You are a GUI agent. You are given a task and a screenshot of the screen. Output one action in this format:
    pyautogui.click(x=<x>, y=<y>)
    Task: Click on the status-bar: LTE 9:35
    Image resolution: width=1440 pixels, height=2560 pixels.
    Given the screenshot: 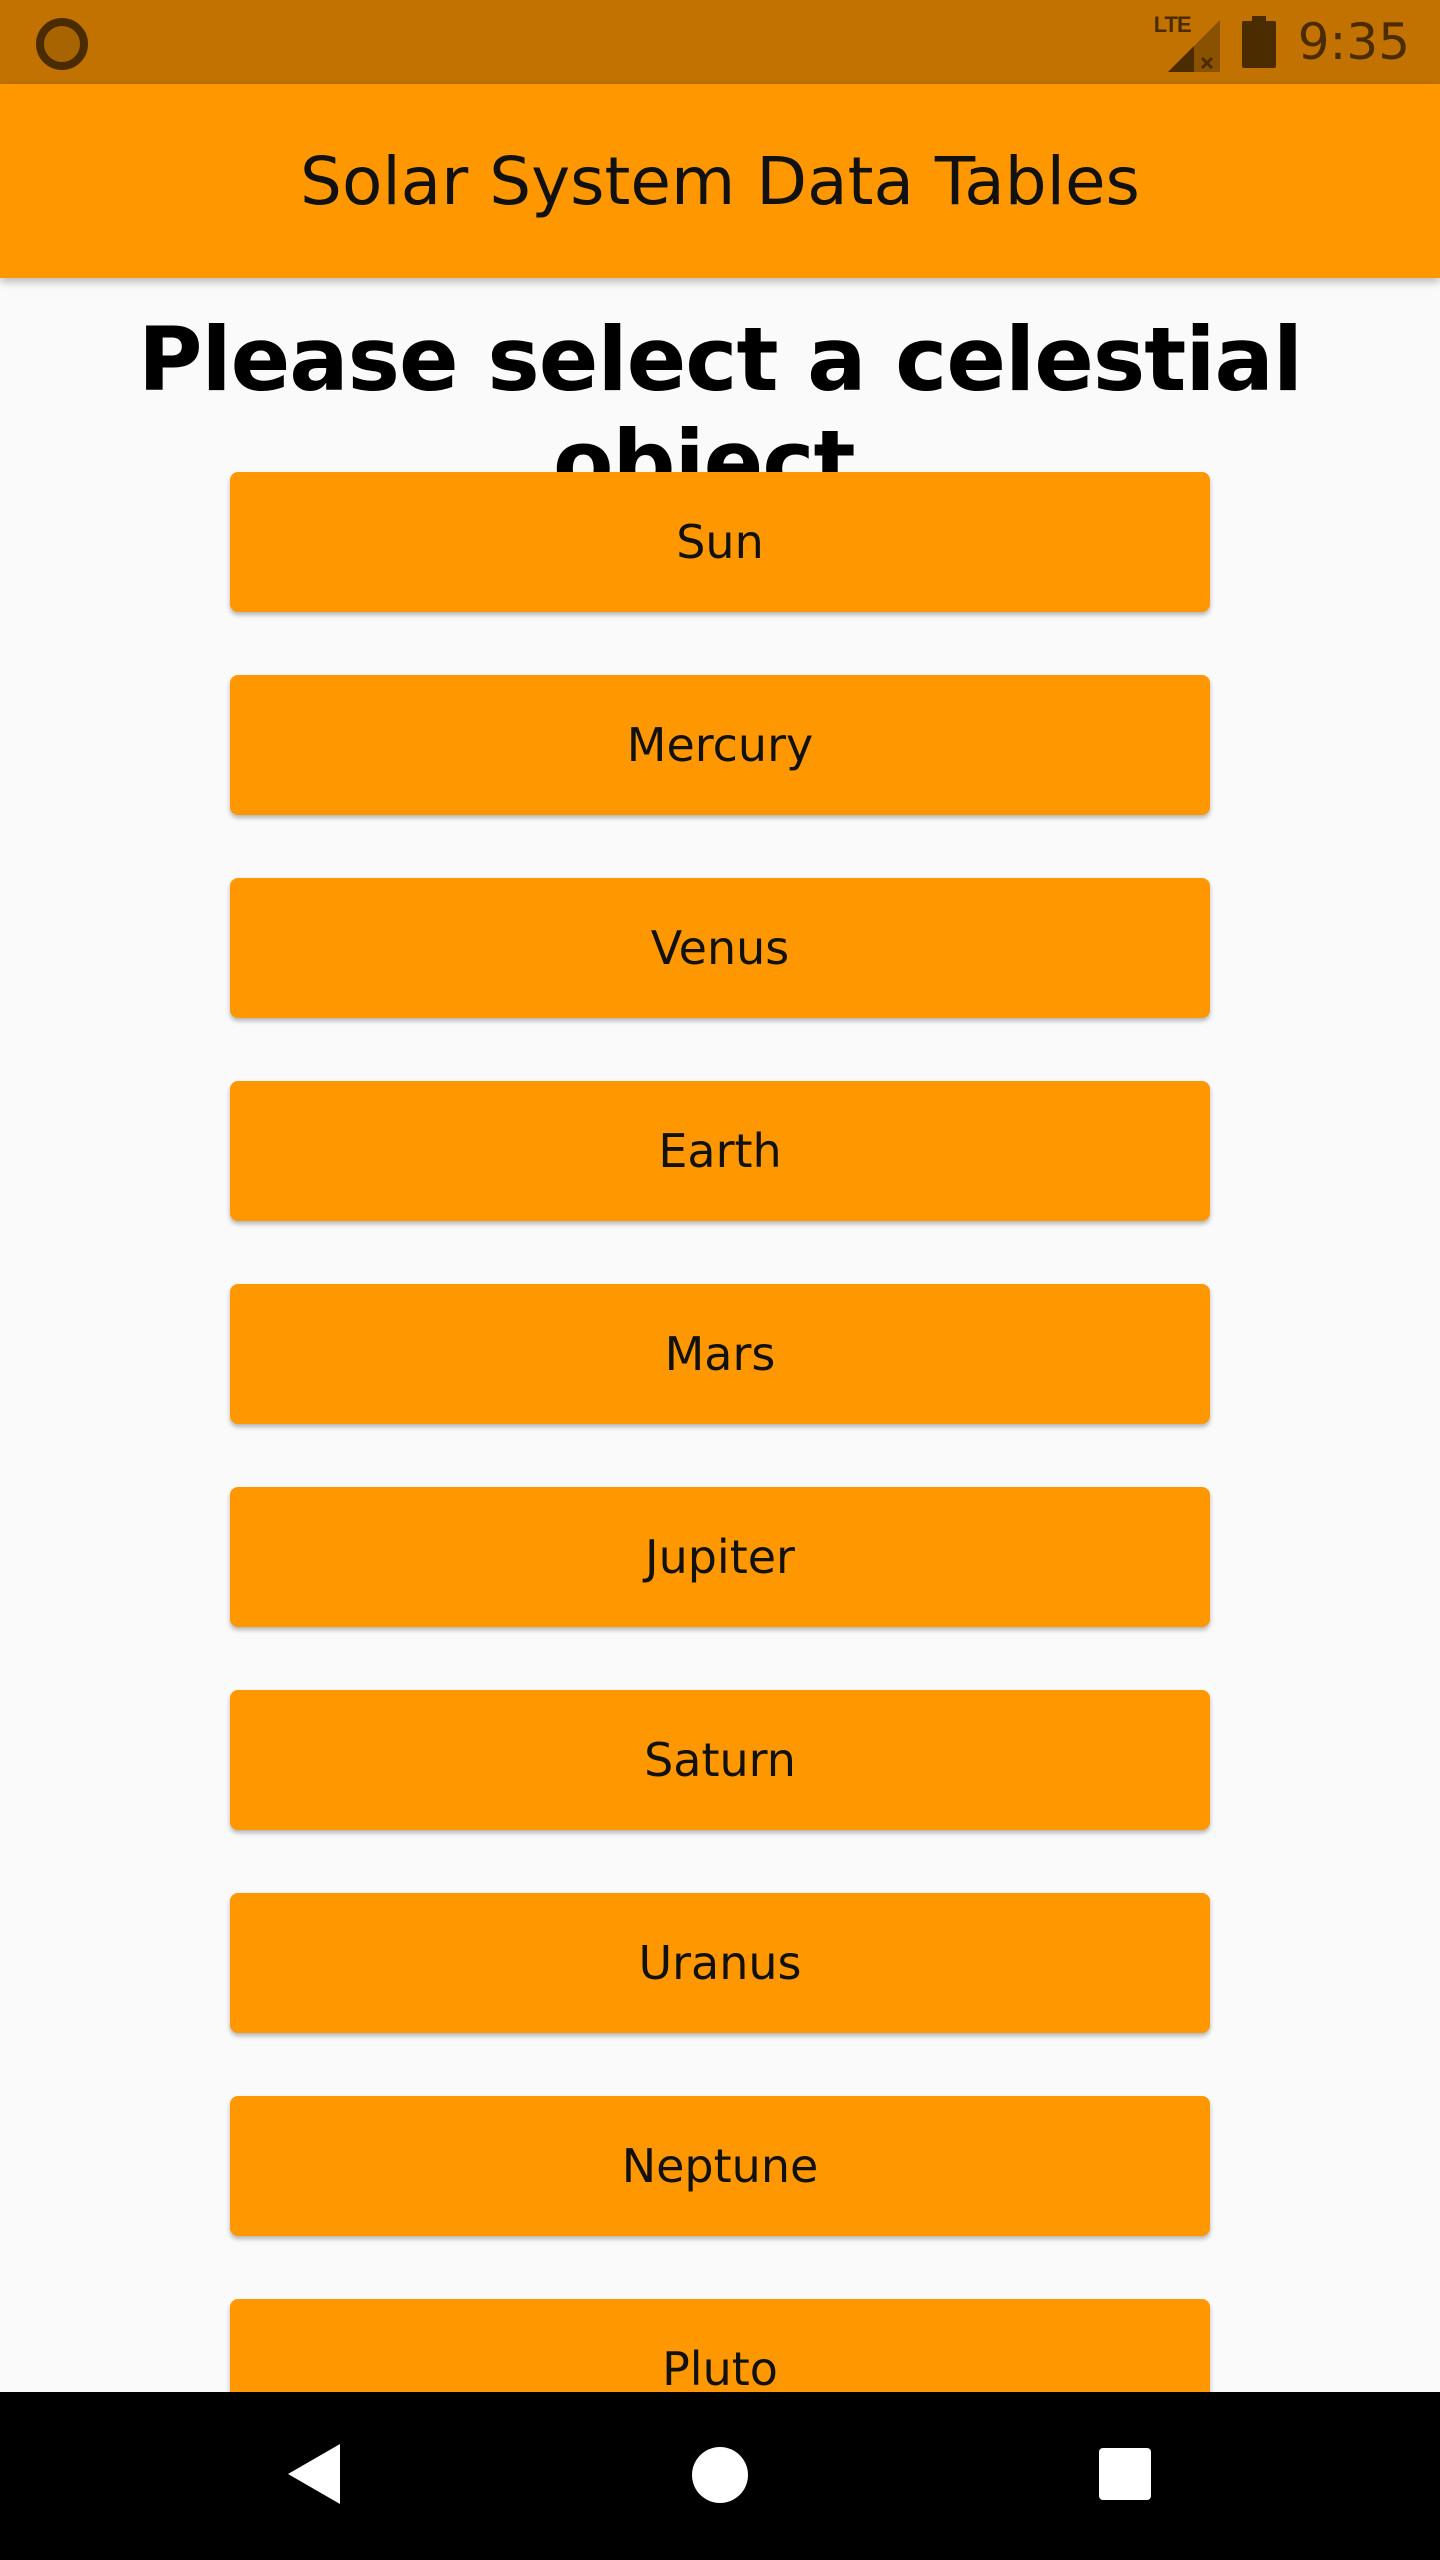 What is the action you would take?
    pyautogui.click(x=720, y=42)
    